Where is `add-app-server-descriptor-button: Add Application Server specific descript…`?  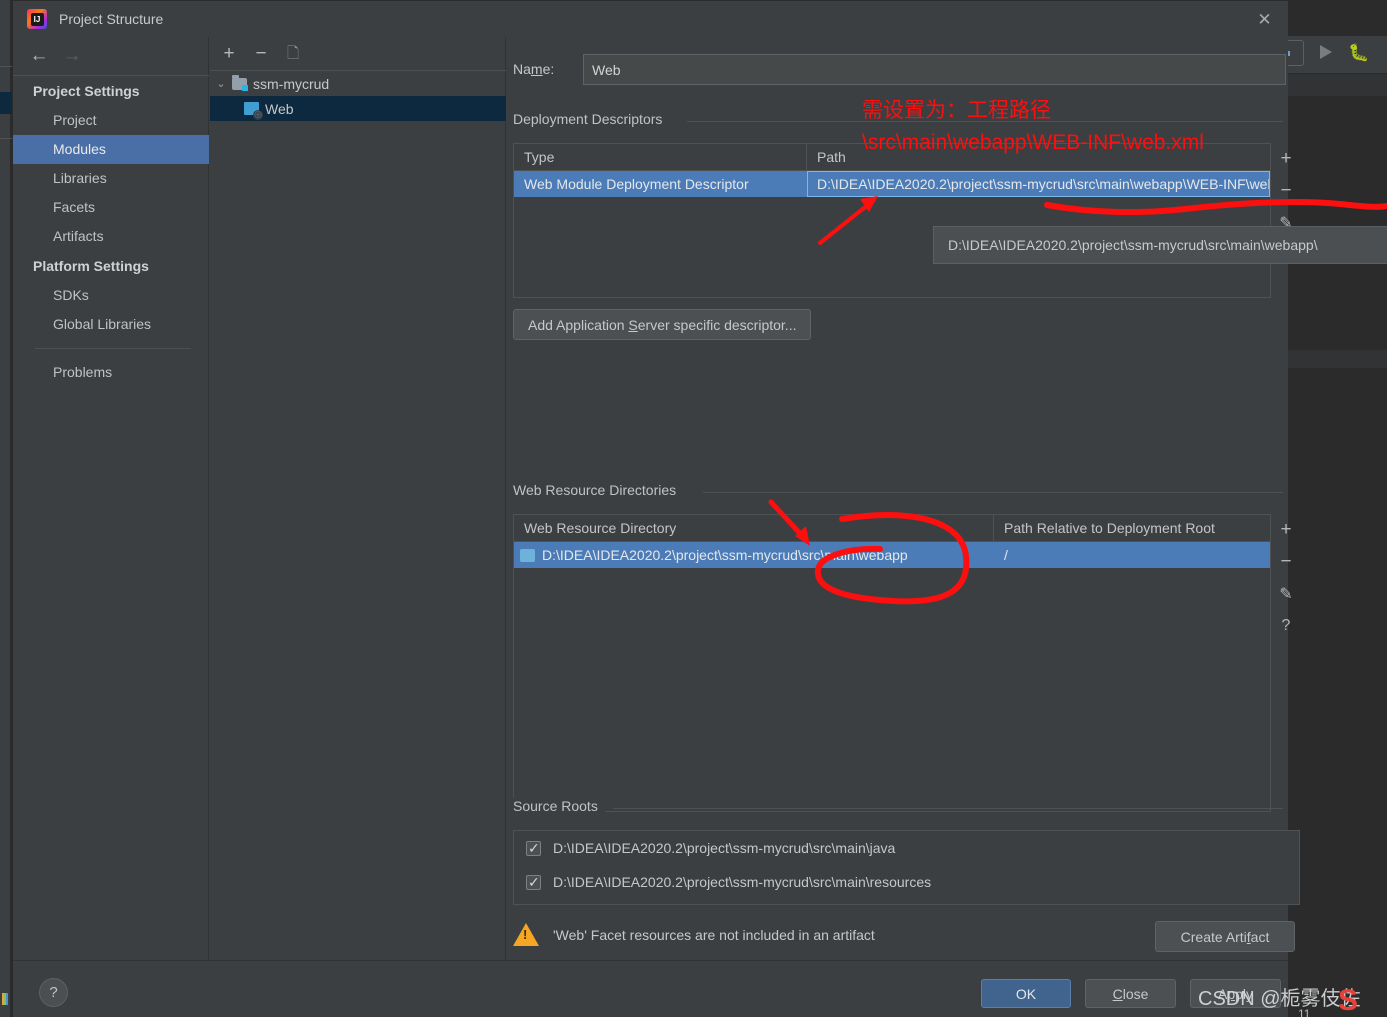
add-app-server-descriptor-button: Add Application Server specific descript… is located at coordinates (662, 324).